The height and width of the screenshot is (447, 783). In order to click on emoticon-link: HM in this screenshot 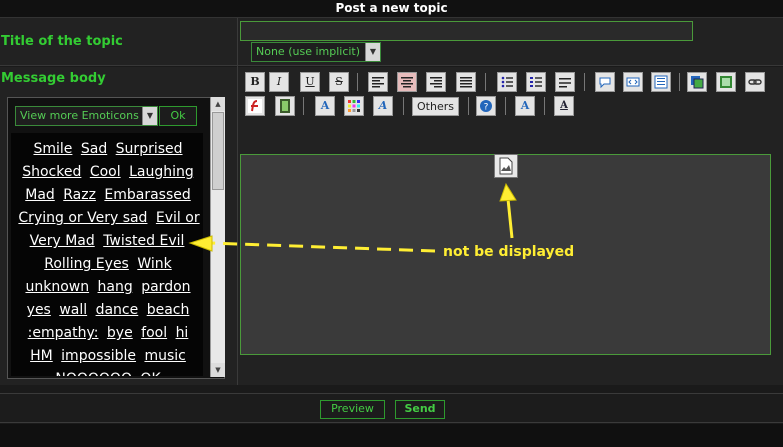, I will do `click(41, 356)`.